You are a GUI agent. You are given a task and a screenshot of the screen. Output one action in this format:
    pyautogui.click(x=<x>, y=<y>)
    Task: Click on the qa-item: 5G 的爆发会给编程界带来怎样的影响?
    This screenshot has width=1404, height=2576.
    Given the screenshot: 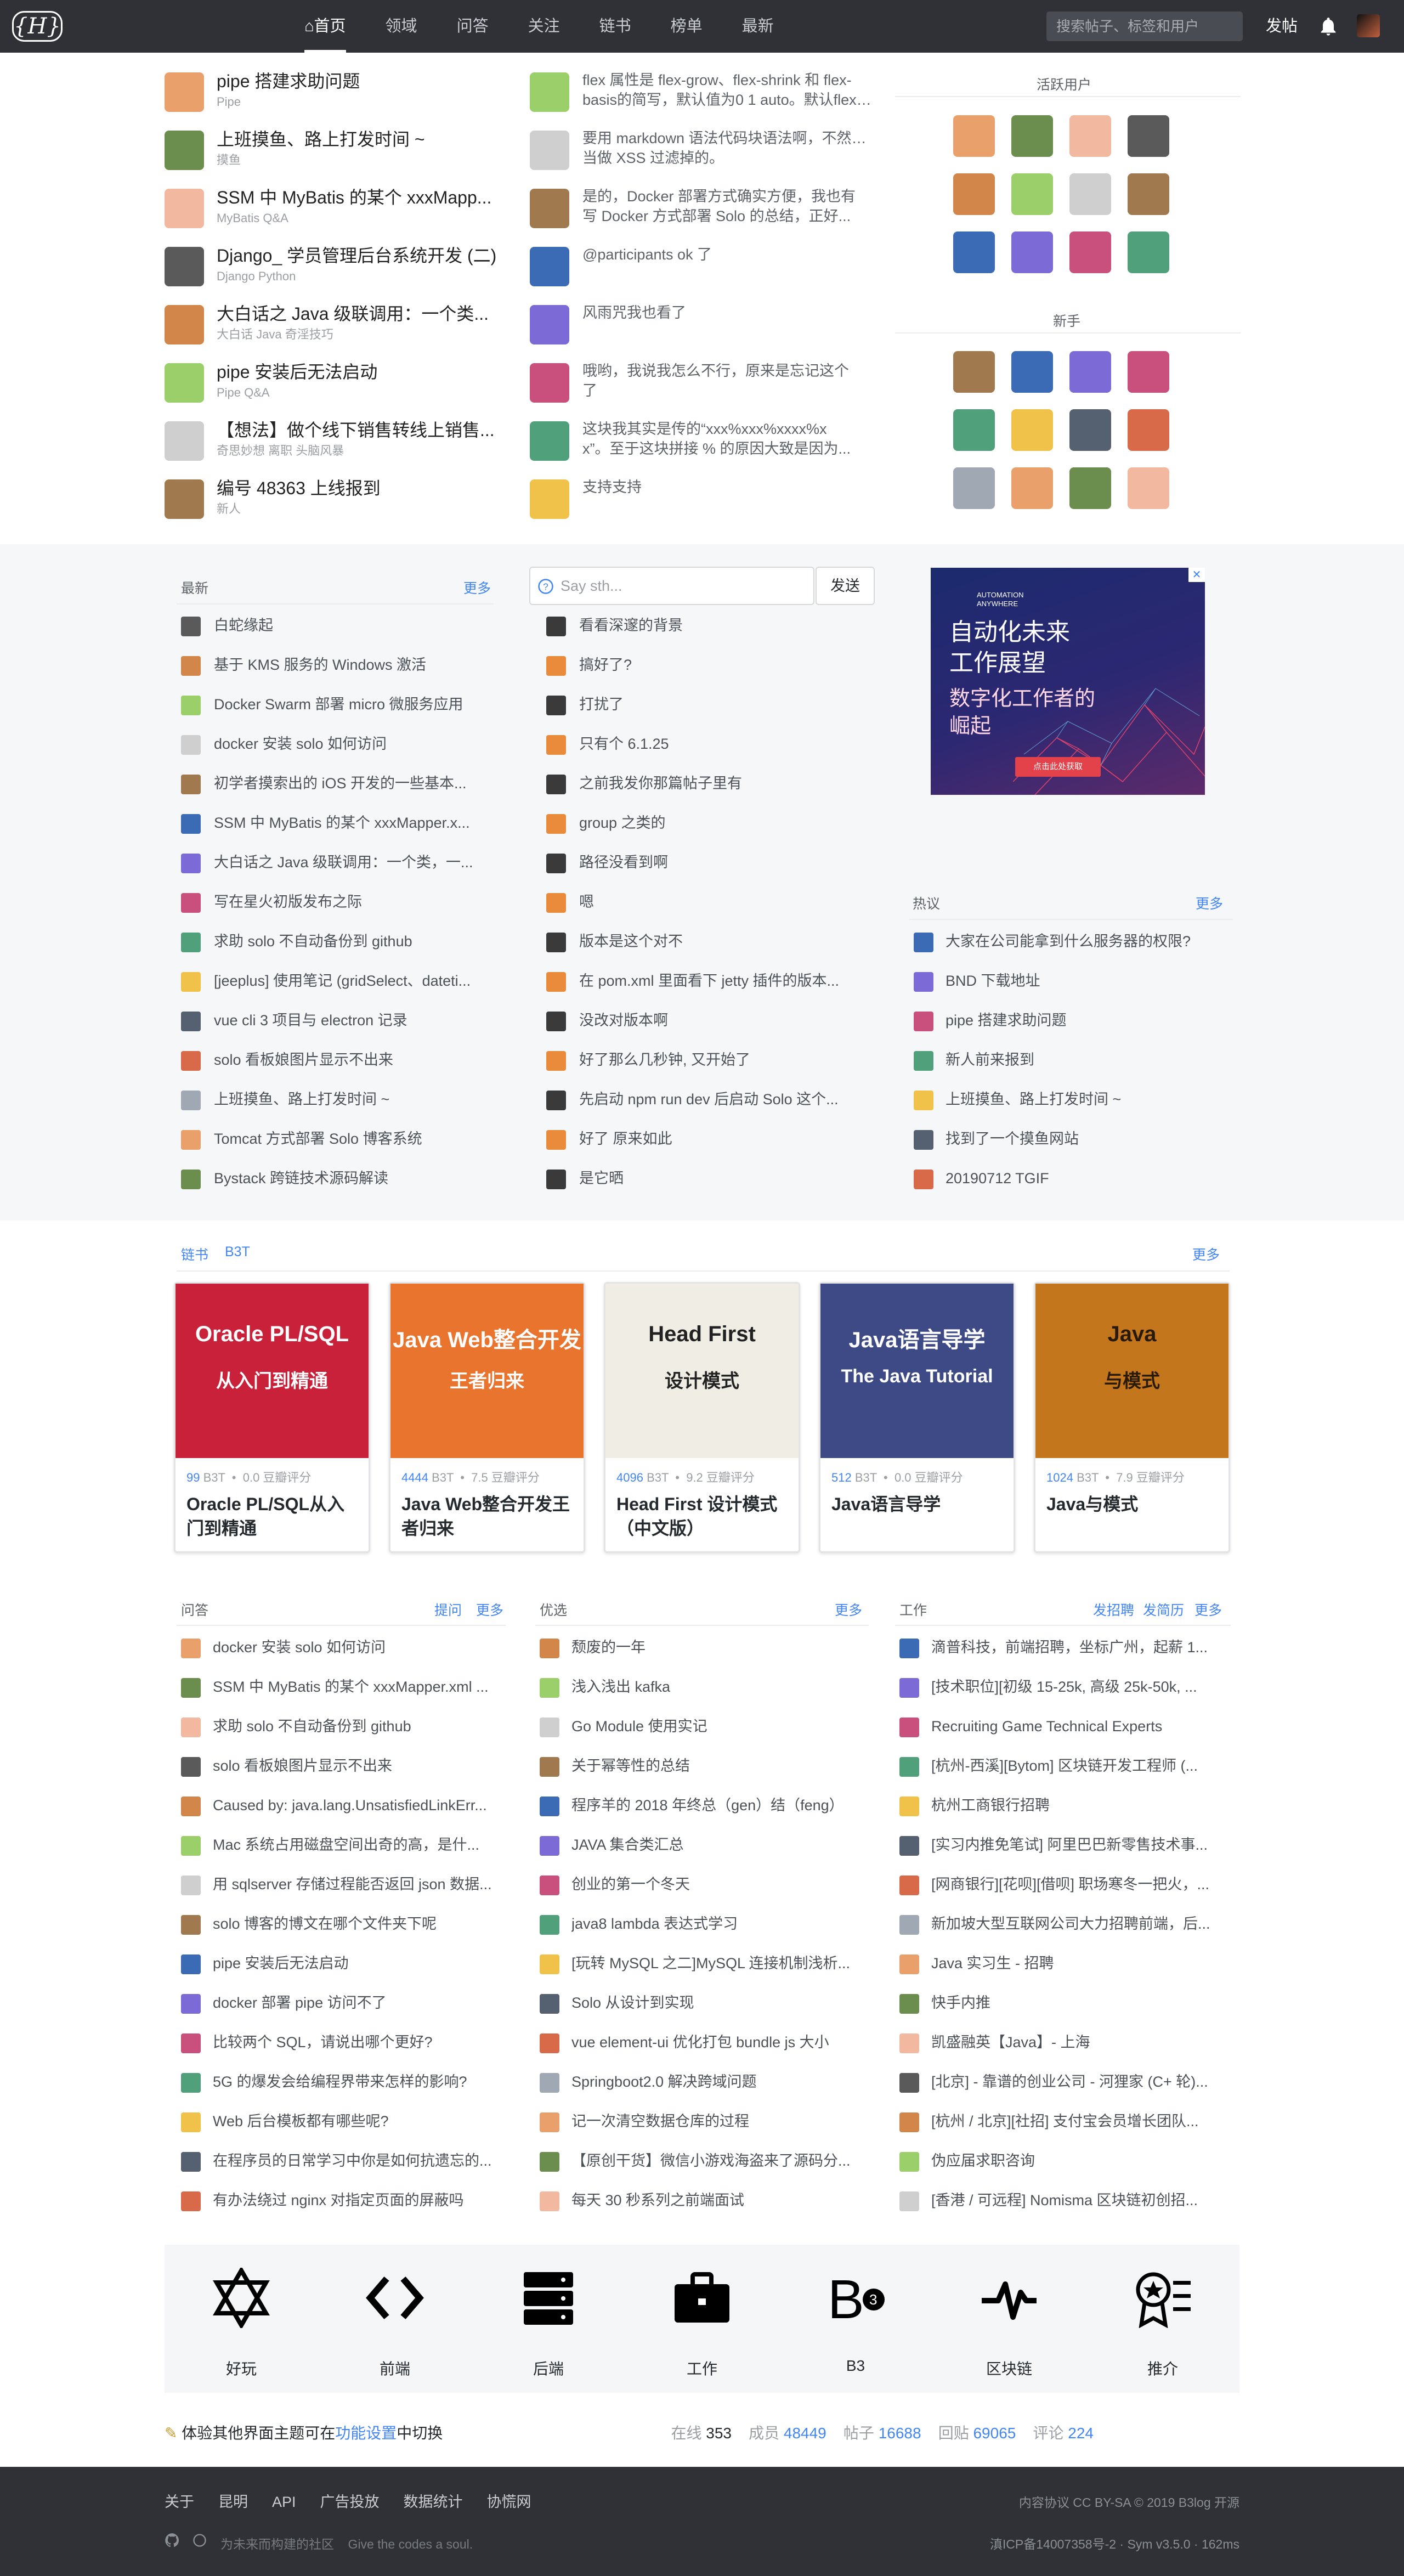 What is the action you would take?
    pyautogui.click(x=360, y=2082)
    